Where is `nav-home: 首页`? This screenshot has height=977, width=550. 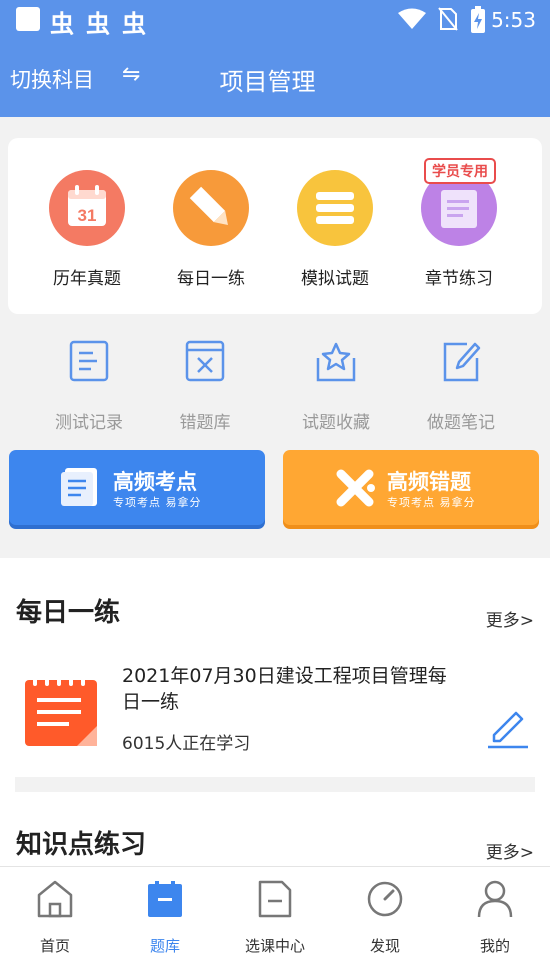
nav-home: 首页 is located at coordinates (55, 917).